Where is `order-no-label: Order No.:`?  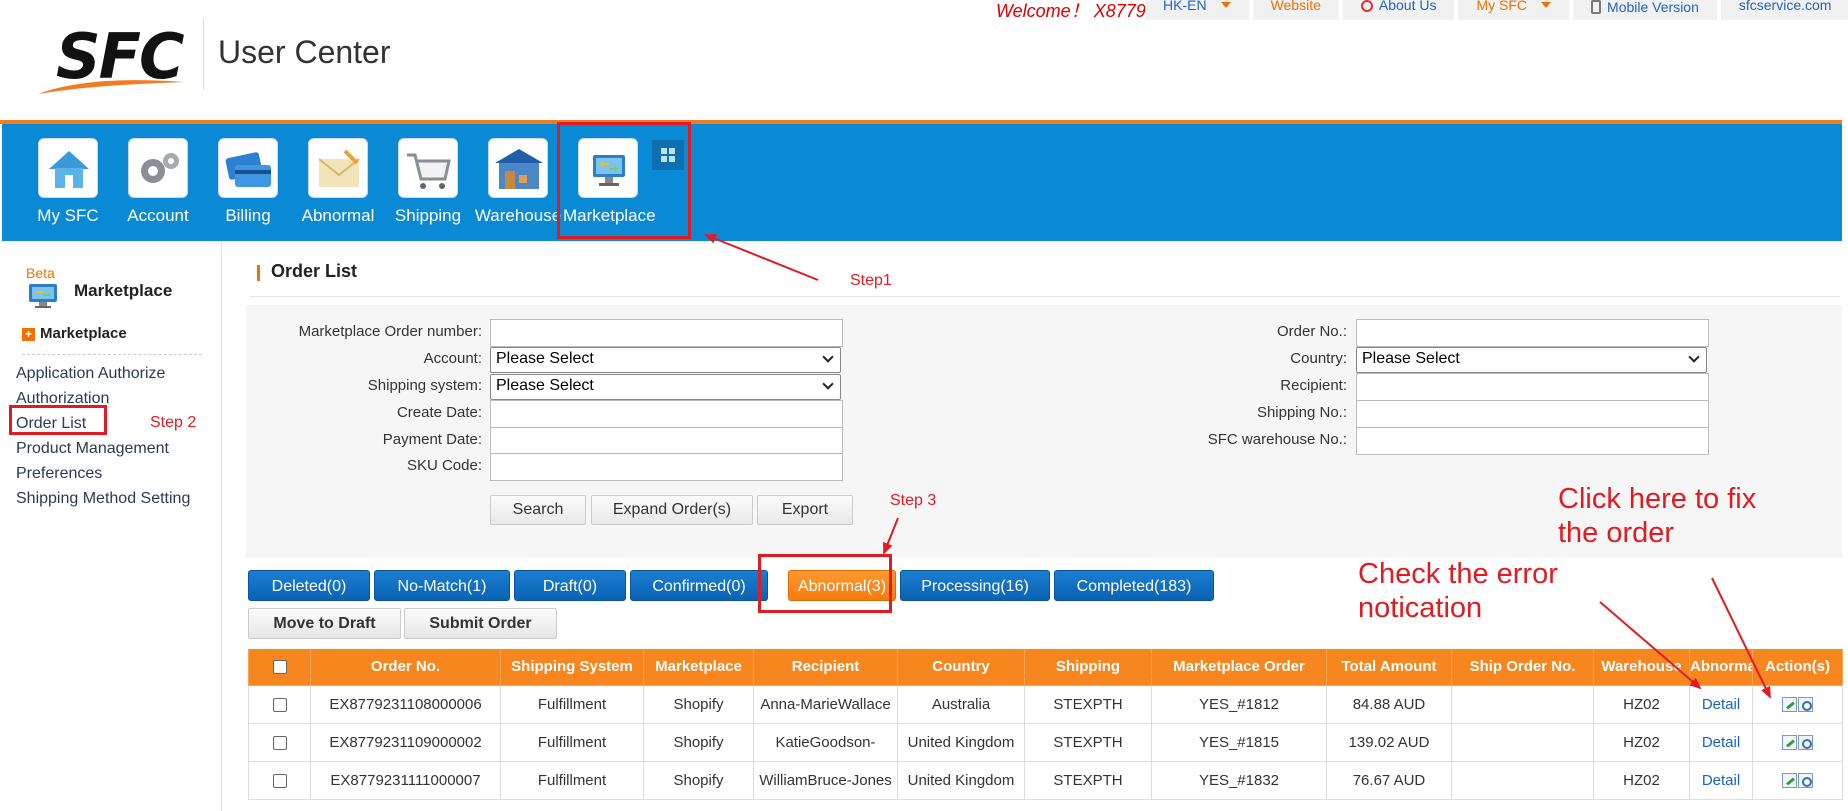 order-no-label: Order No.: is located at coordinates (1311, 331).